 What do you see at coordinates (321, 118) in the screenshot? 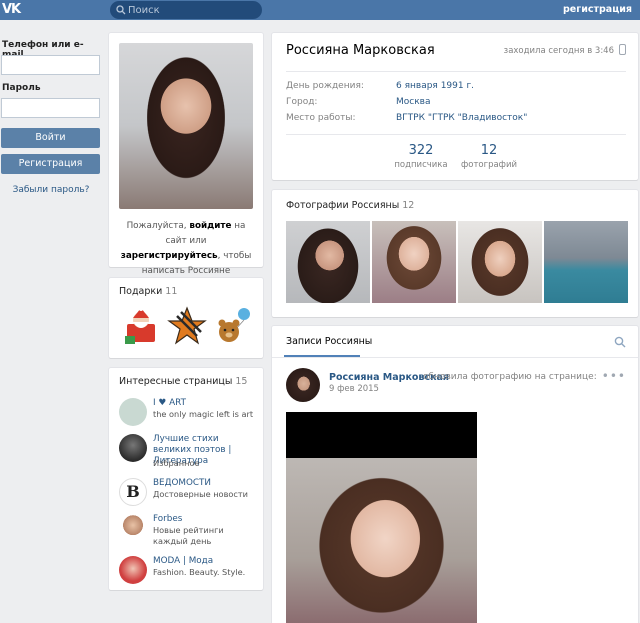
I see `work-label: Место работы:` at bounding box center [321, 118].